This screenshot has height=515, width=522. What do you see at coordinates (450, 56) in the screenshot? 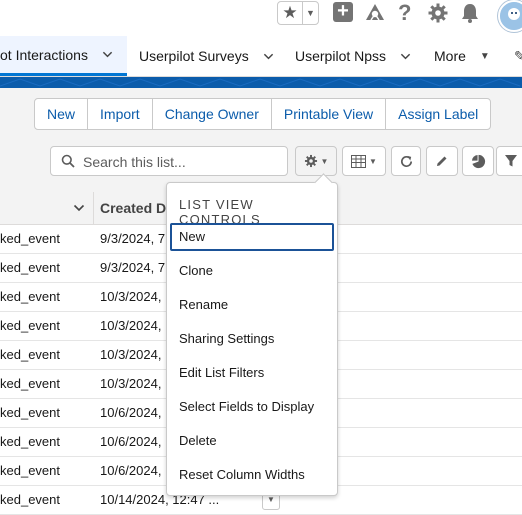
I see `nav-tab-label: More` at bounding box center [450, 56].